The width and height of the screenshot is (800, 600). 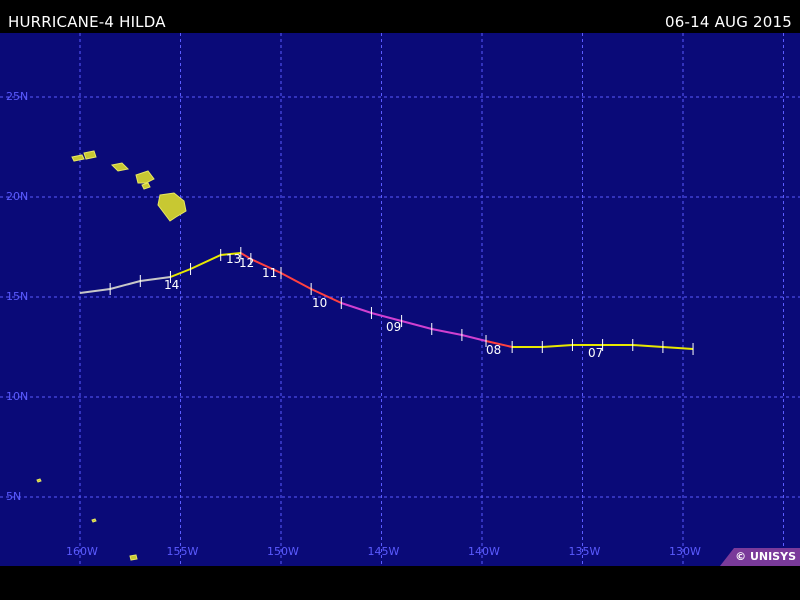 What do you see at coordinates (171, 285) in the screenshot?
I see `day-label-14: 14` at bounding box center [171, 285].